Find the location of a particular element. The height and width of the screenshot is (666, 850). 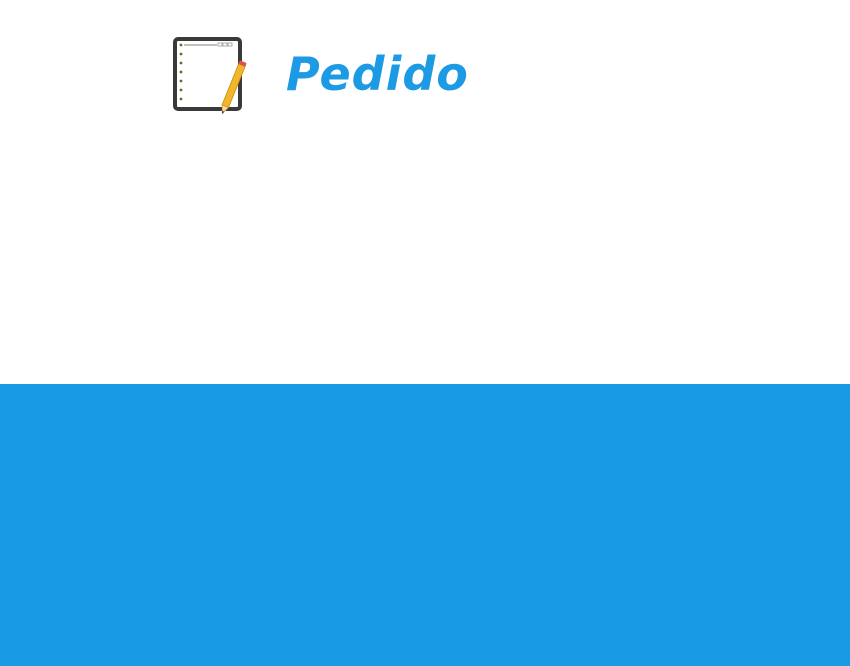

page-title: Pedido is located at coordinates (377, 74).